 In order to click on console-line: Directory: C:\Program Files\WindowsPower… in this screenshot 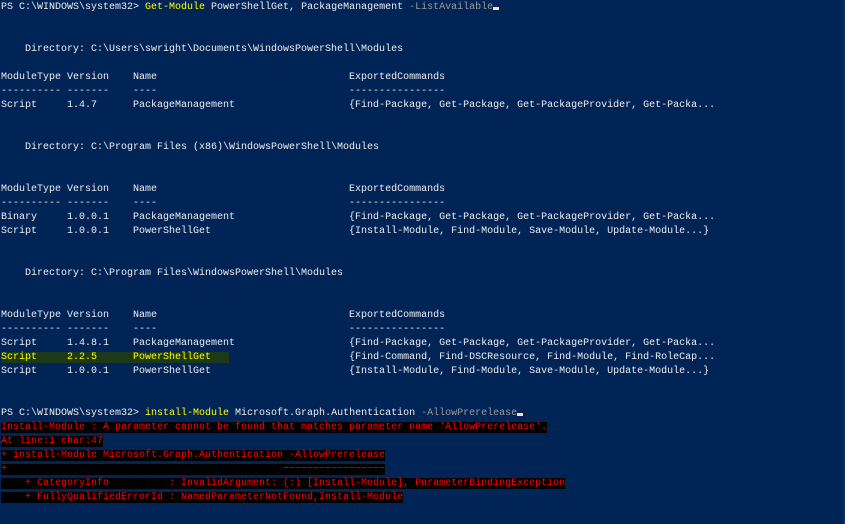, I will do `click(358, 274)`.